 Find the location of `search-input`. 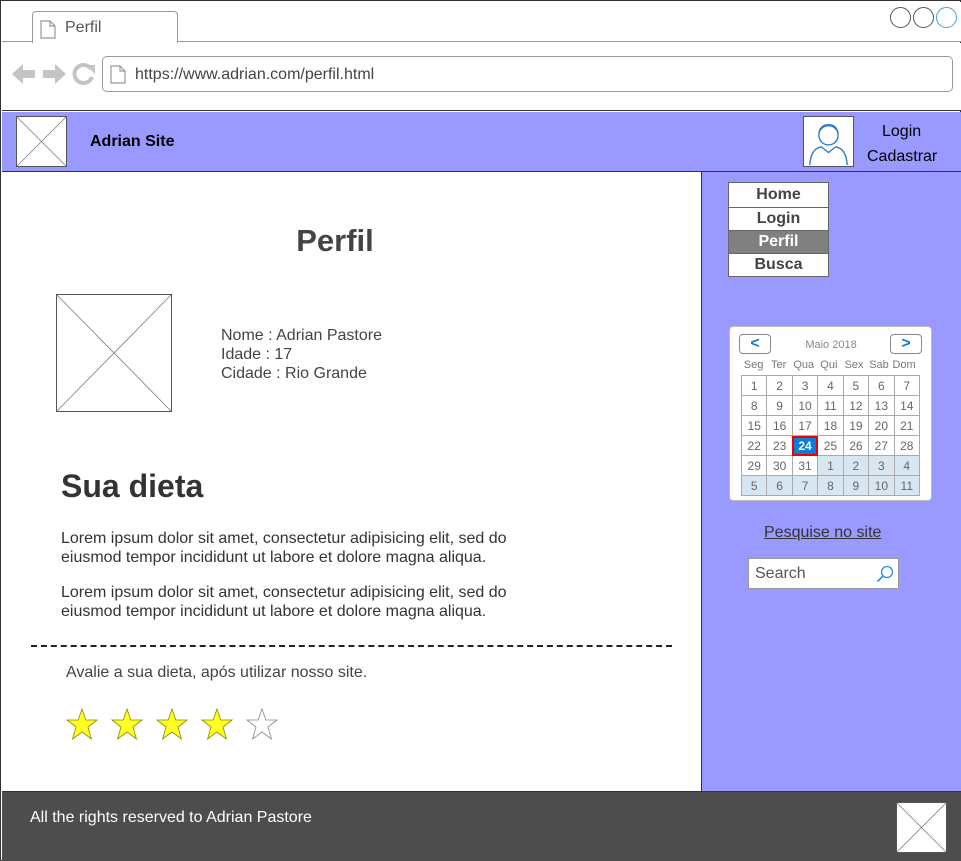

search-input is located at coordinates (811, 573).